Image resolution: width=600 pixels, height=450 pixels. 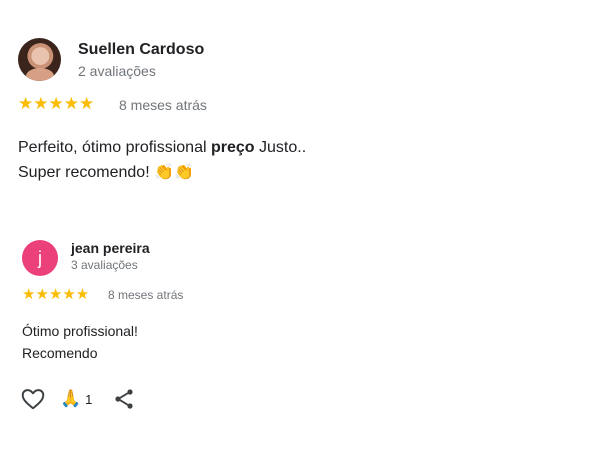 What do you see at coordinates (114, 147) in the screenshot?
I see `review-text-part: Perfeito, ótimo profissional` at bounding box center [114, 147].